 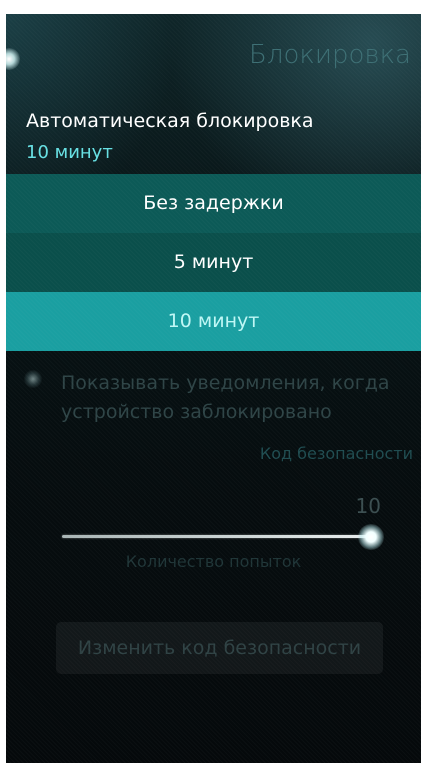 What do you see at coordinates (336, 453) in the screenshot?
I see `security-code-section-header: Код безопасности` at bounding box center [336, 453].